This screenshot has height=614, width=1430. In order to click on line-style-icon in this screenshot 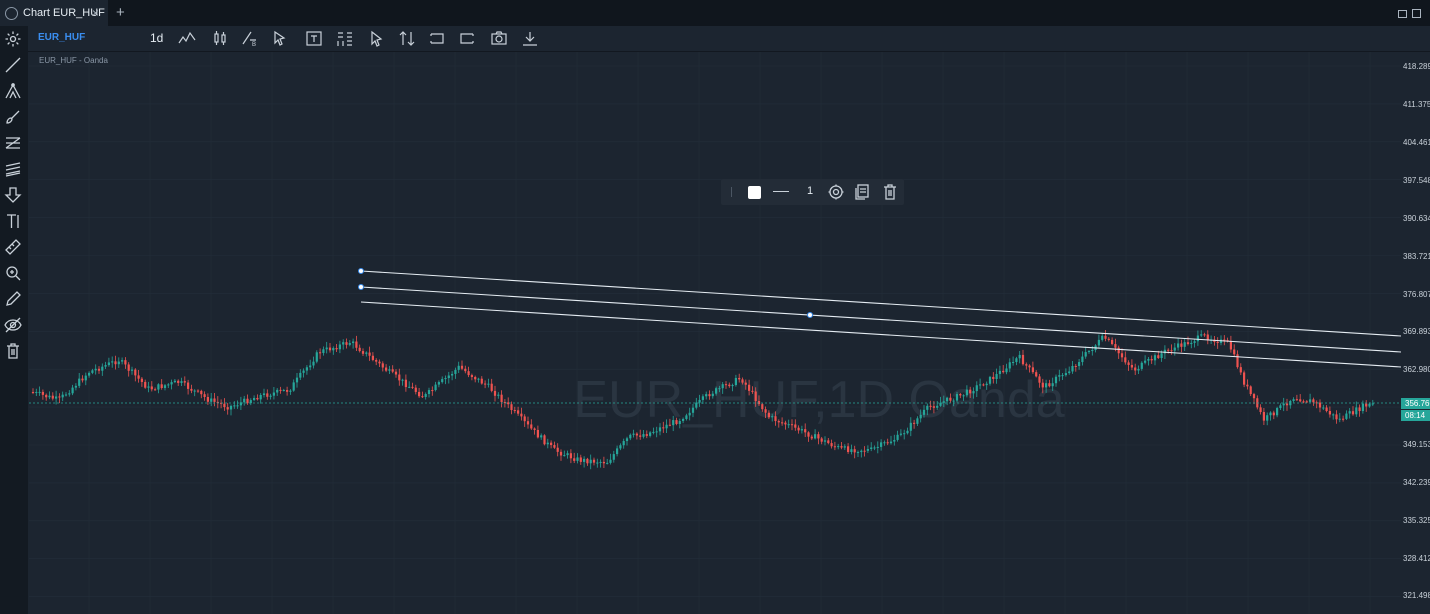, I will do `click(781, 191)`.